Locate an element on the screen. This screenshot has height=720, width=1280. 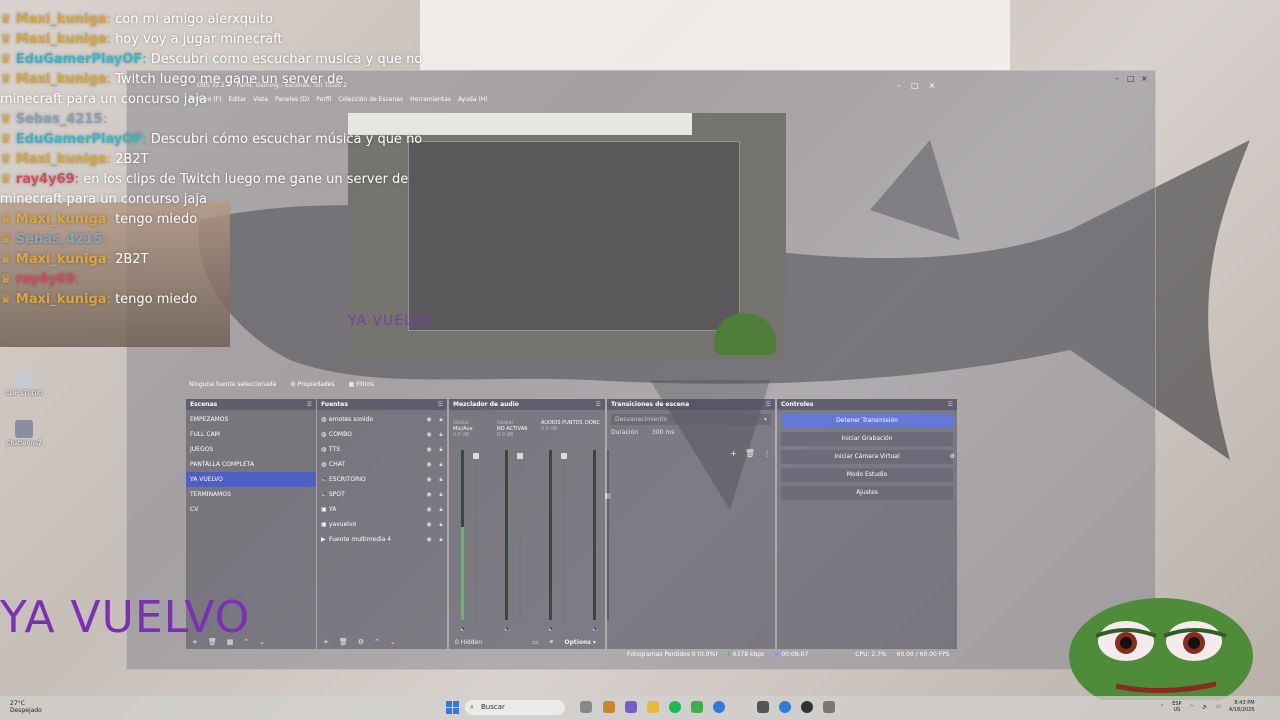
desktop-icon-clip-studio: CLIP STUDIO is located at coordinates (24, 383).